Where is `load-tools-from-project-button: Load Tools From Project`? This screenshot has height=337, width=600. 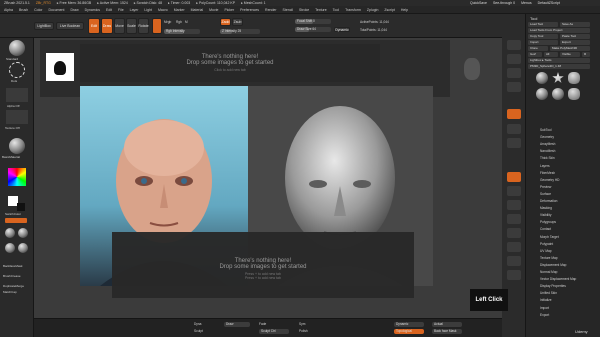
load-tools-from-project-button: Load Tools From Project is located at coordinates (559, 30).